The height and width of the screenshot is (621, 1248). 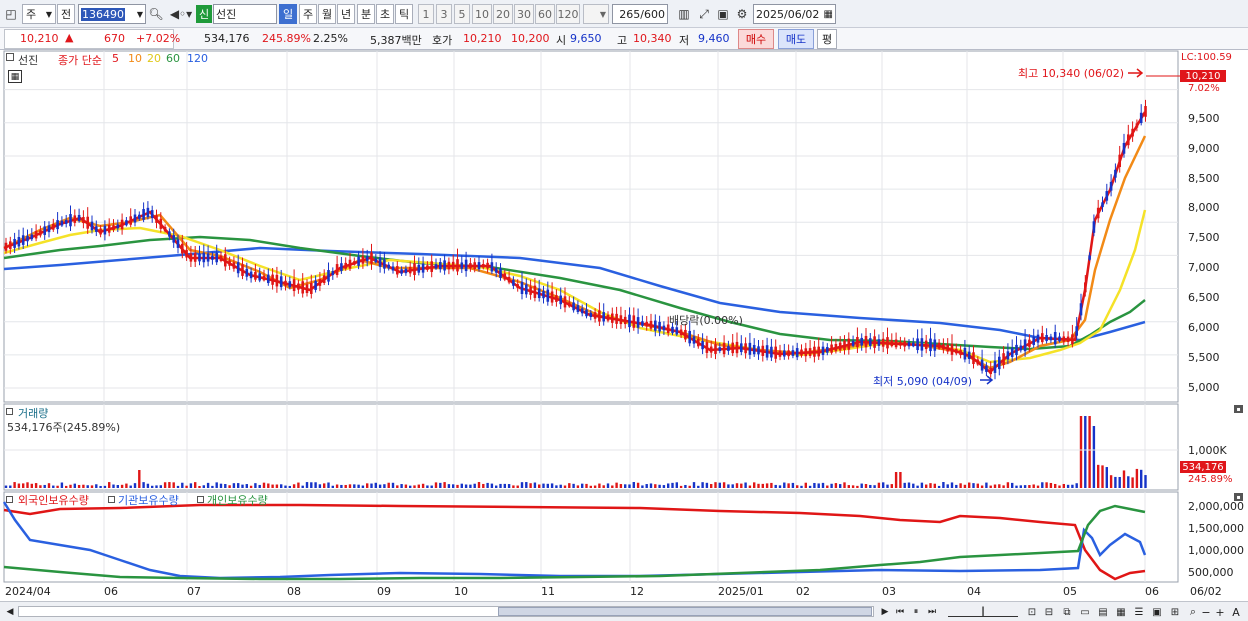 What do you see at coordinates (482, 14) in the screenshot?
I see `minute-option-10: 10` at bounding box center [482, 14].